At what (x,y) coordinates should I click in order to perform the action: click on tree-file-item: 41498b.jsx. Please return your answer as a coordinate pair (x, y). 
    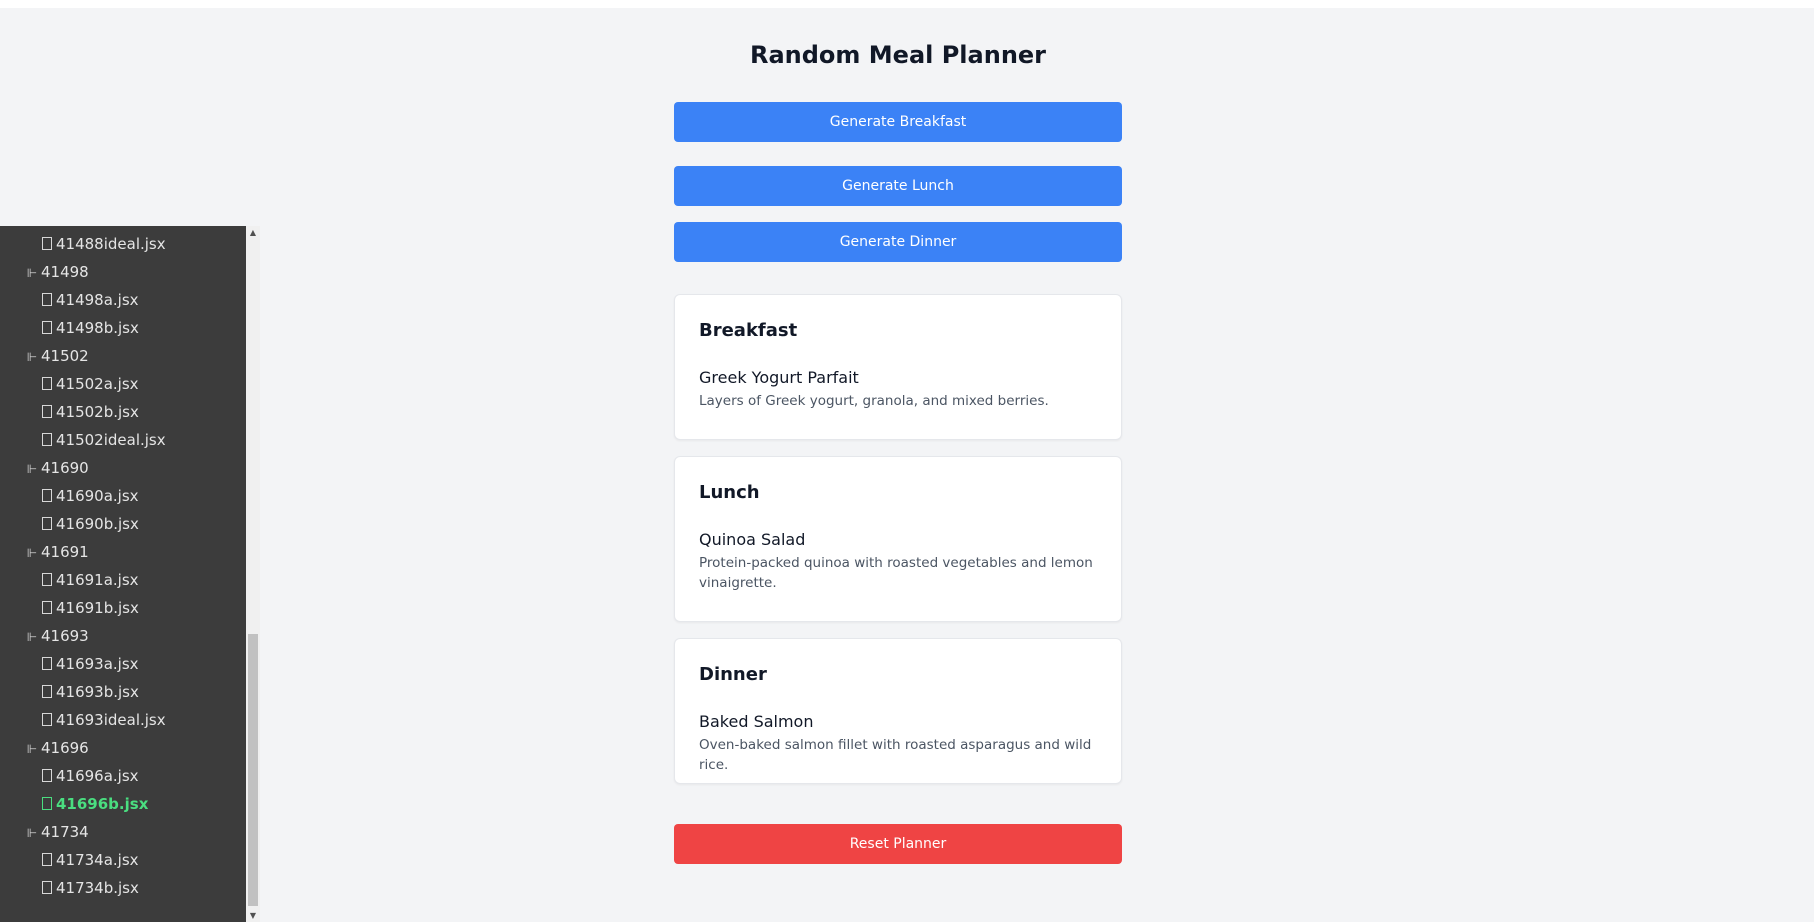
    Looking at the image, I should click on (69, 328).